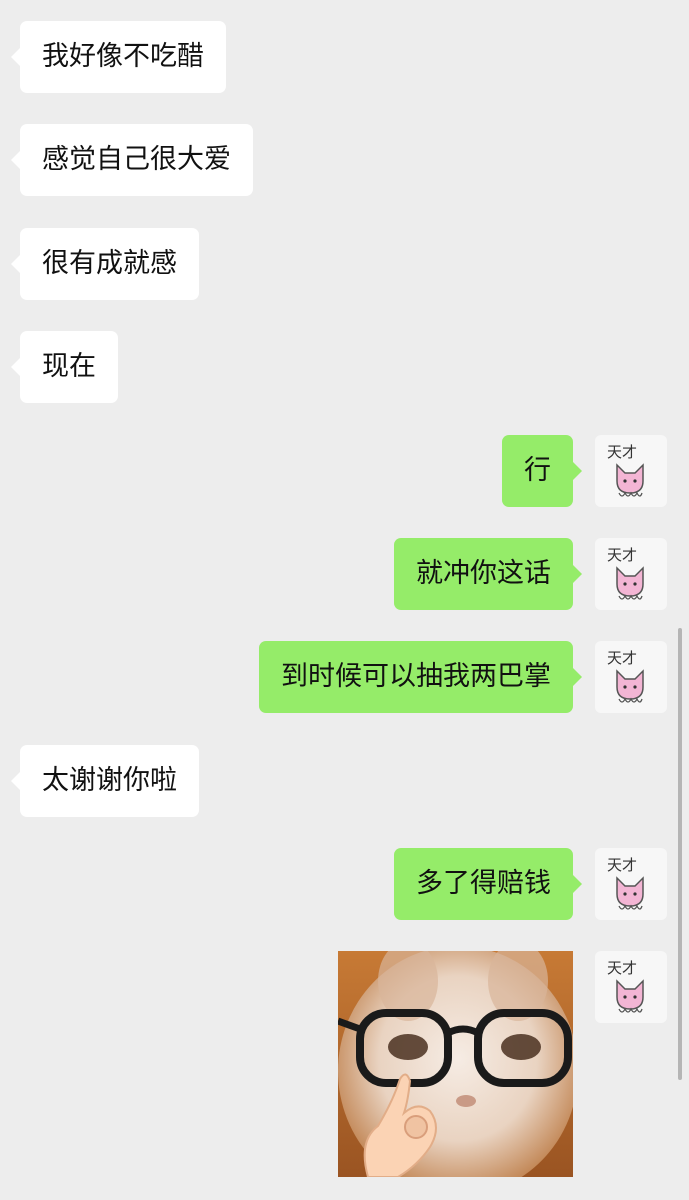 The height and width of the screenshot is (1200, 689). I want to click on cat-with-glasses-meme, so click(455, 1064).